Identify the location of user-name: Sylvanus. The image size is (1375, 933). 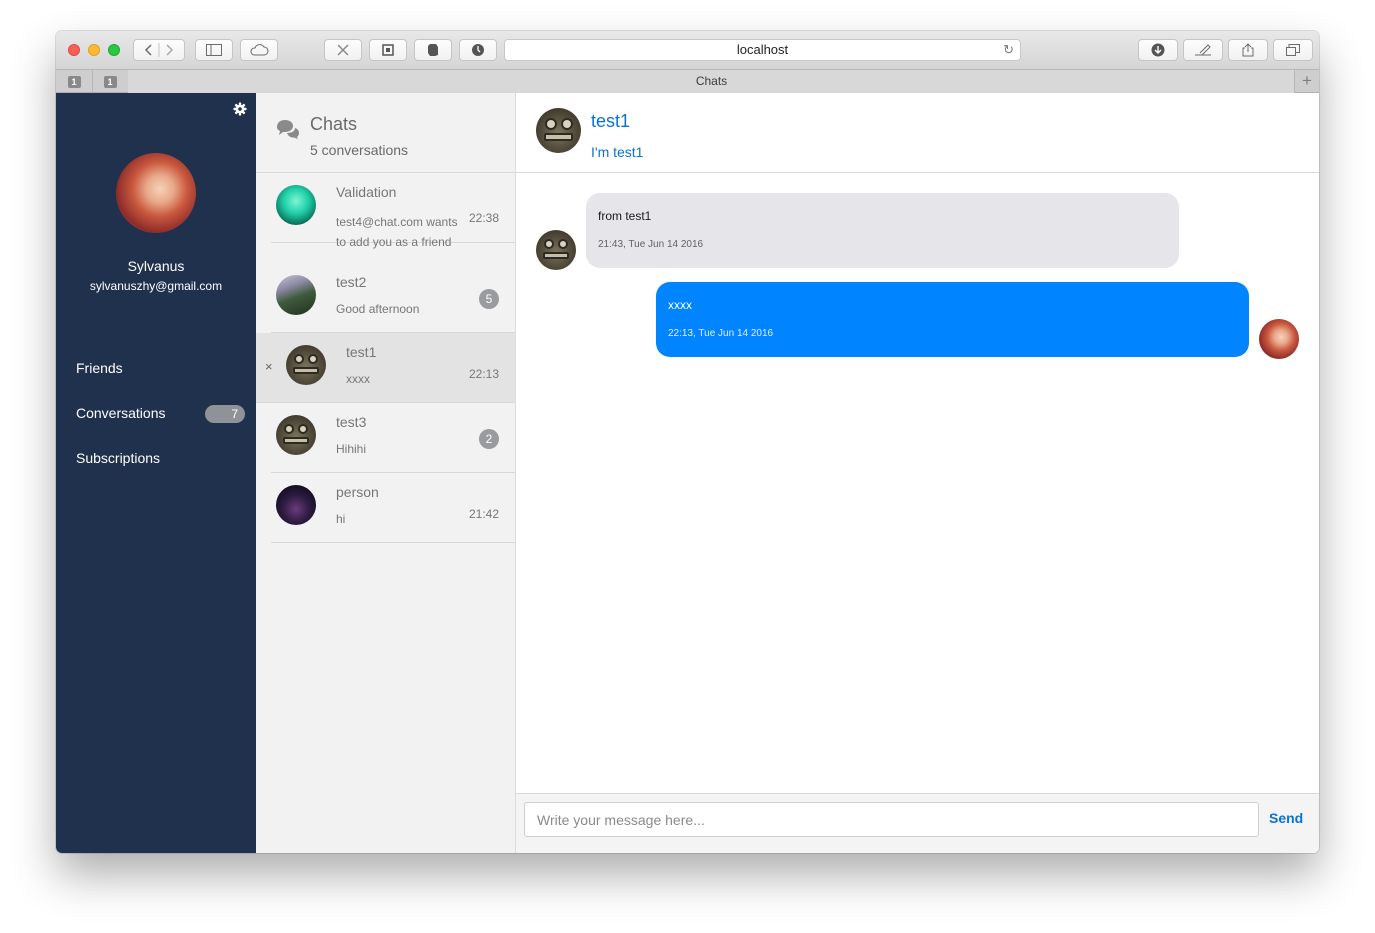
(156, 266).